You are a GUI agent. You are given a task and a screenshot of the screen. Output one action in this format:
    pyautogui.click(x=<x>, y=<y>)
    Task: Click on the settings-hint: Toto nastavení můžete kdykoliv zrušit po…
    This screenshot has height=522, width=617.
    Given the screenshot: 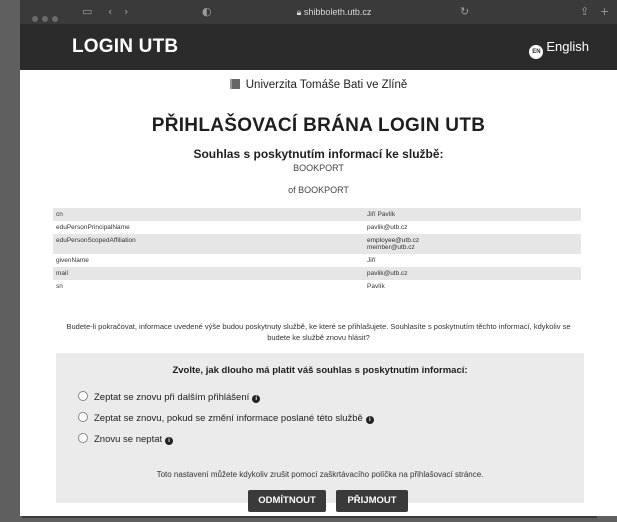 What is the action you would take?
    pyautogui.click(x=320, y=474)
    